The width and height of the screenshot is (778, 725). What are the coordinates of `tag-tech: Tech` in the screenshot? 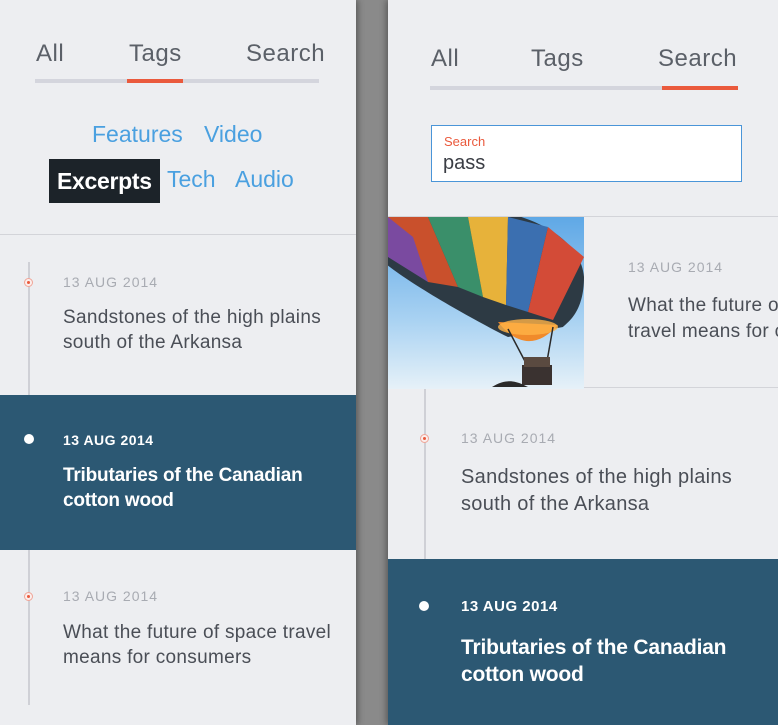 It's located at (191, 179).